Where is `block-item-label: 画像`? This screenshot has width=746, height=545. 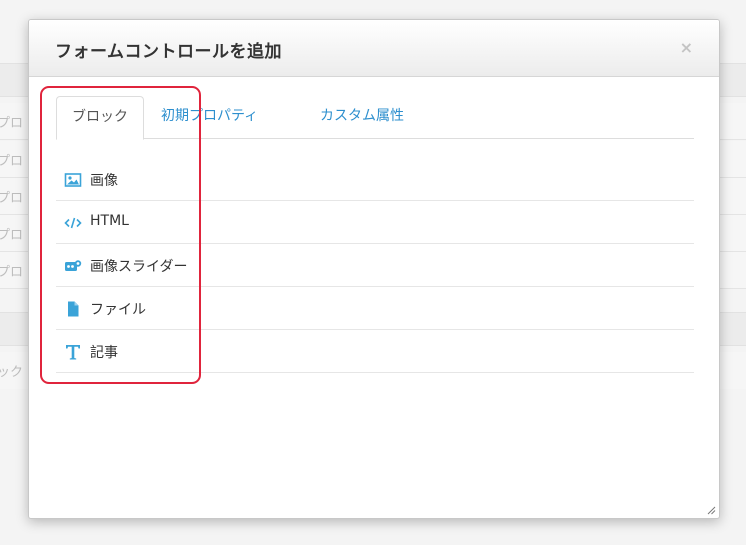
block-item-label: 画像 is located at coordinates (104, 181).